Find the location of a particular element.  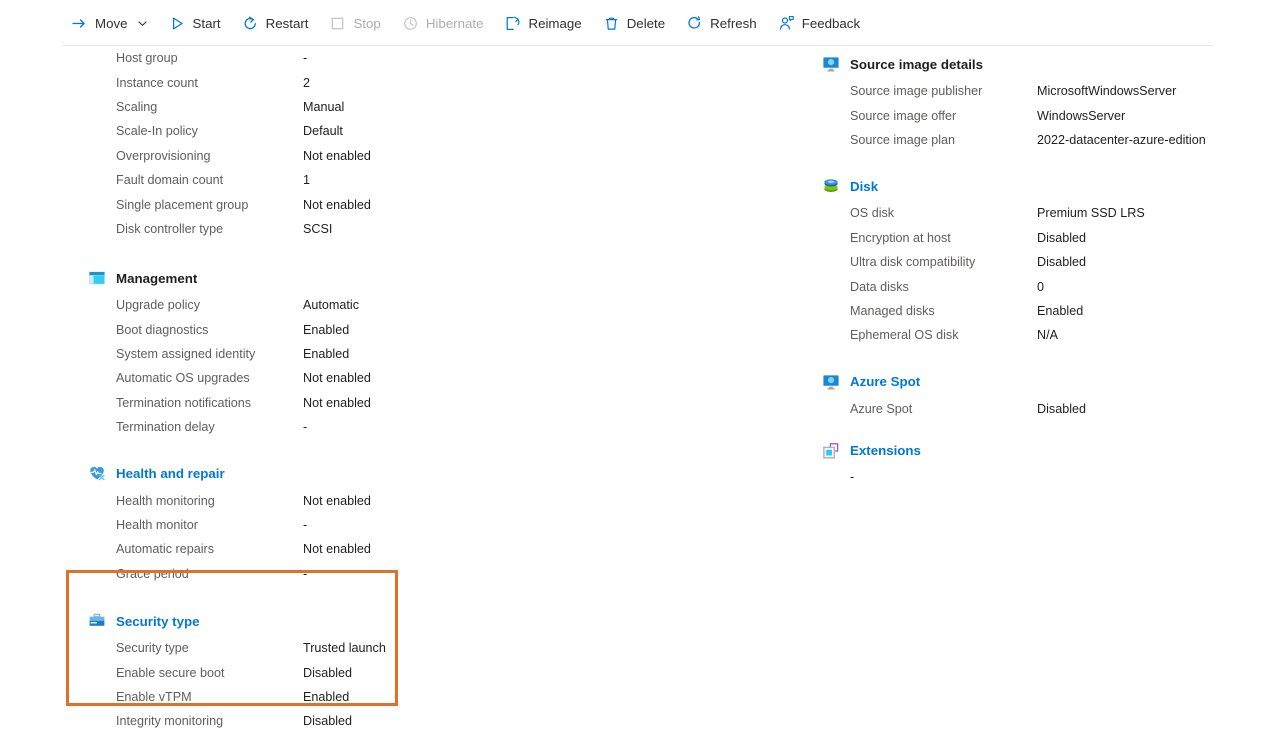

row-label: Health monitoring is located at coordinates (165, 500).